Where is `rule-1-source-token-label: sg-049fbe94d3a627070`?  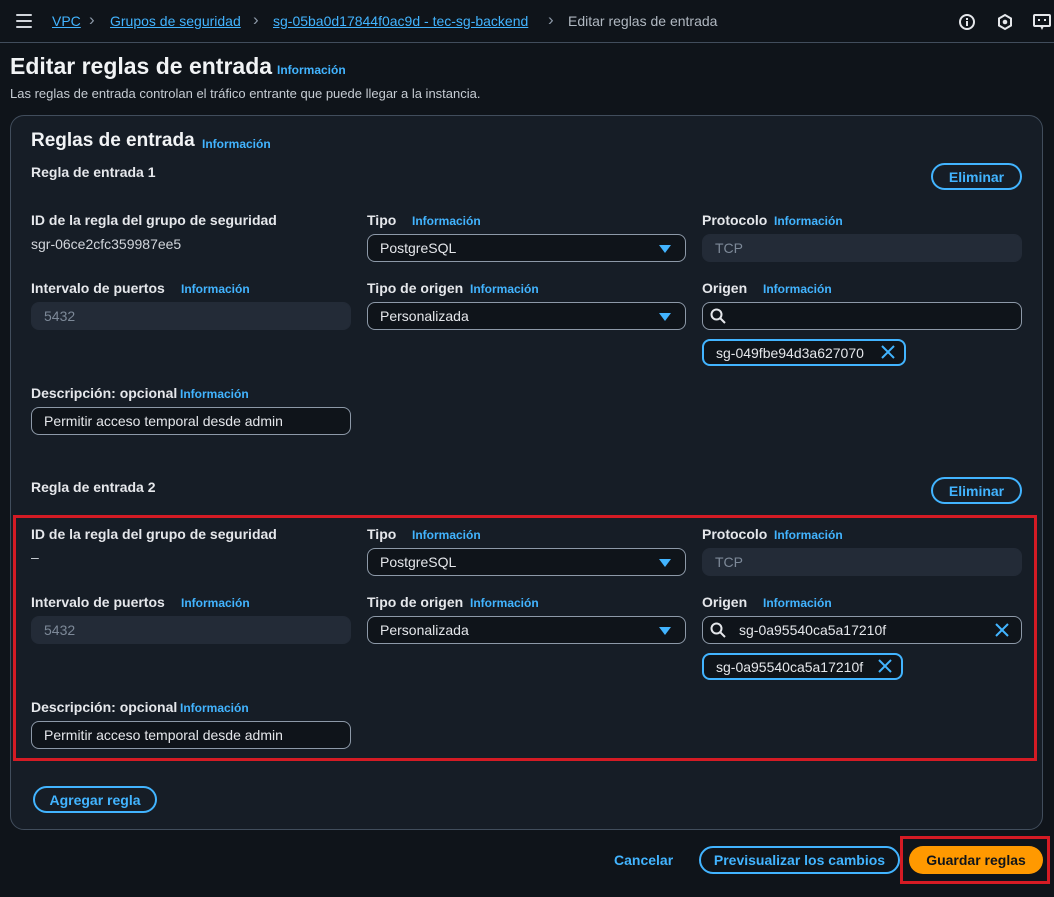
rule-1-source-token-label: sg-049fbe94d3a627070 is located at coordinates (790, 352).